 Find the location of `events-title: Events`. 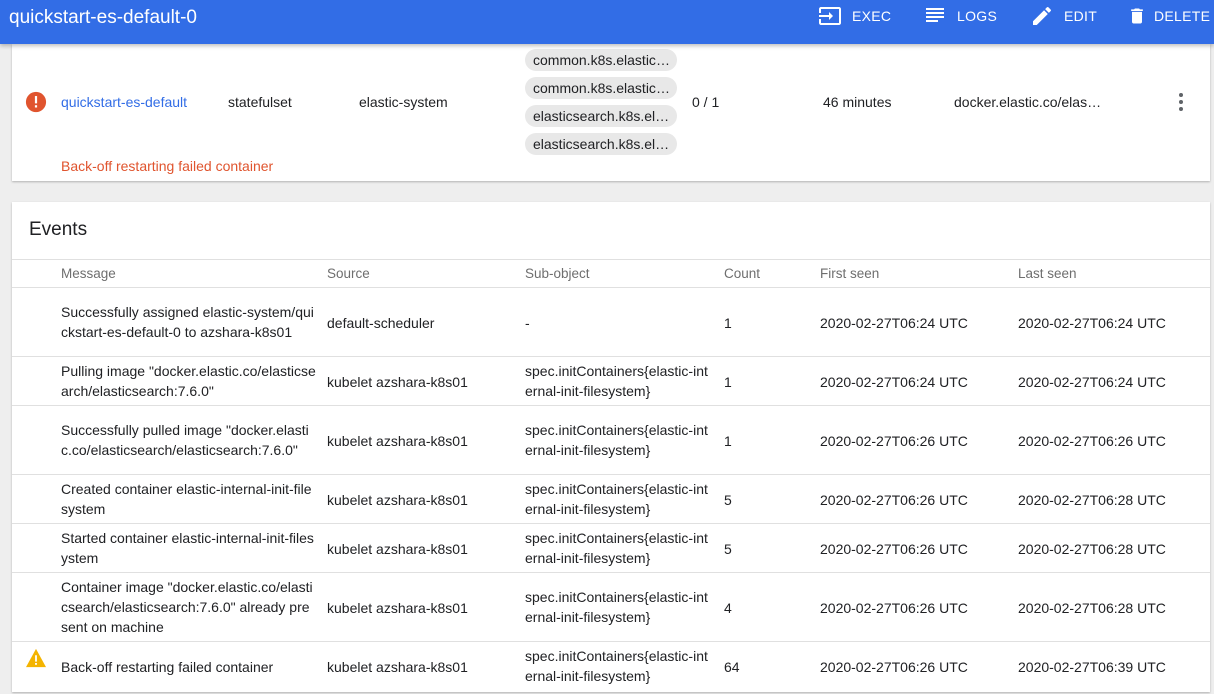

events-title: Events is located at coordinates (58, 229).